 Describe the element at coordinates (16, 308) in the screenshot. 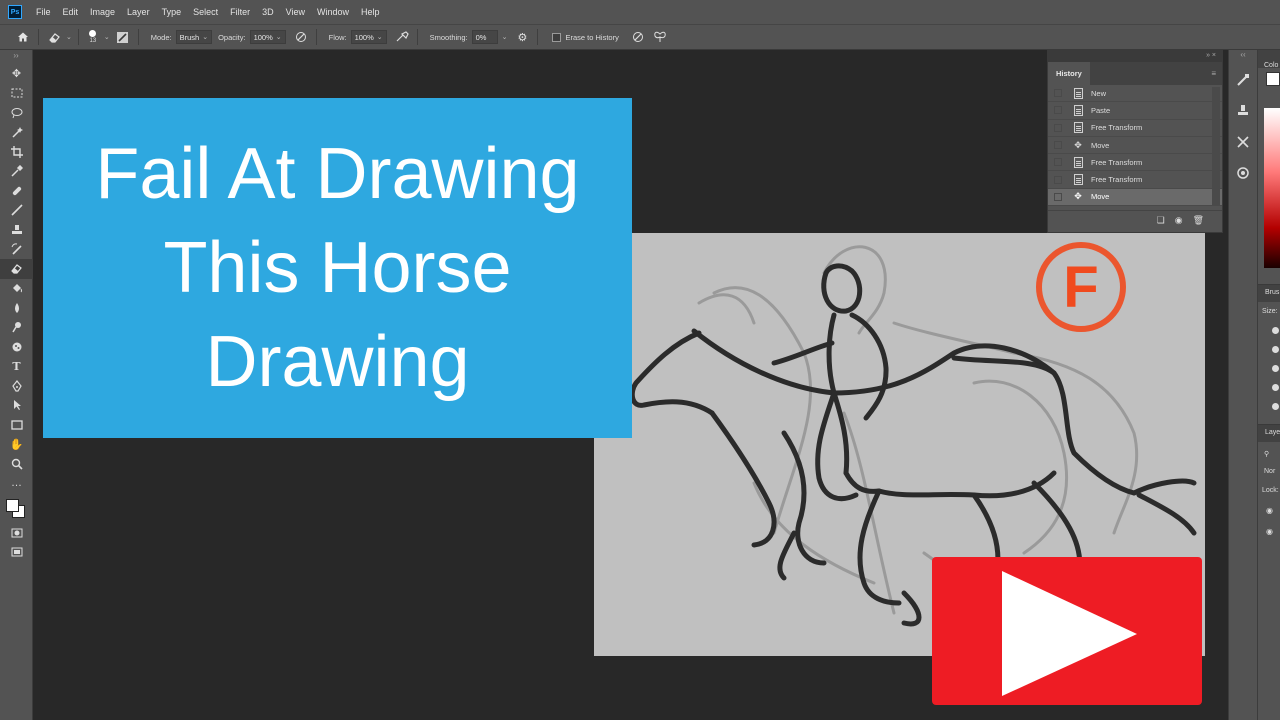

I see `blur-tool-icon` at that location.